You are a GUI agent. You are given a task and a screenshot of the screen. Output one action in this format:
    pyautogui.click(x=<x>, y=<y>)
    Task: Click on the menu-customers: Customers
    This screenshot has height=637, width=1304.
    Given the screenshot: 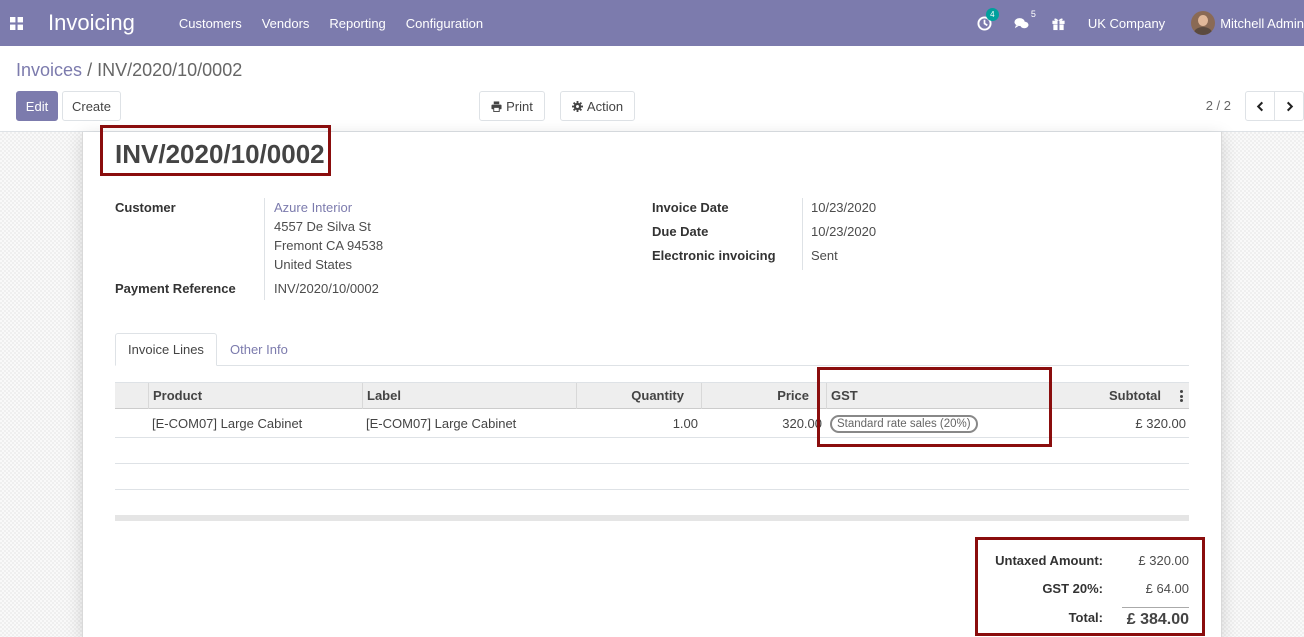 What is the action you would take?
    pyautogui.click(x=210, y=23)
    